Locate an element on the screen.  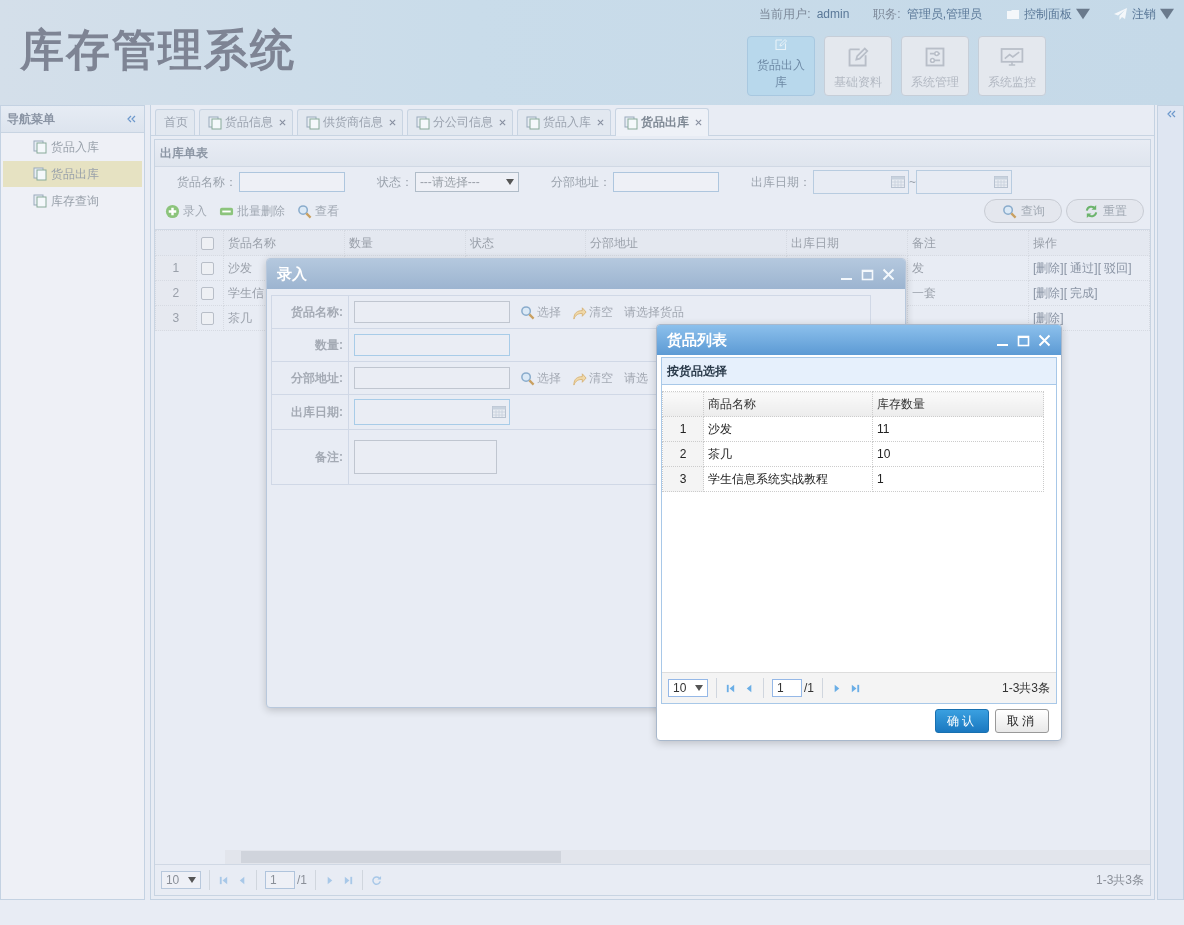
tab: 供货商信息 is located at coordinates (349, 122).